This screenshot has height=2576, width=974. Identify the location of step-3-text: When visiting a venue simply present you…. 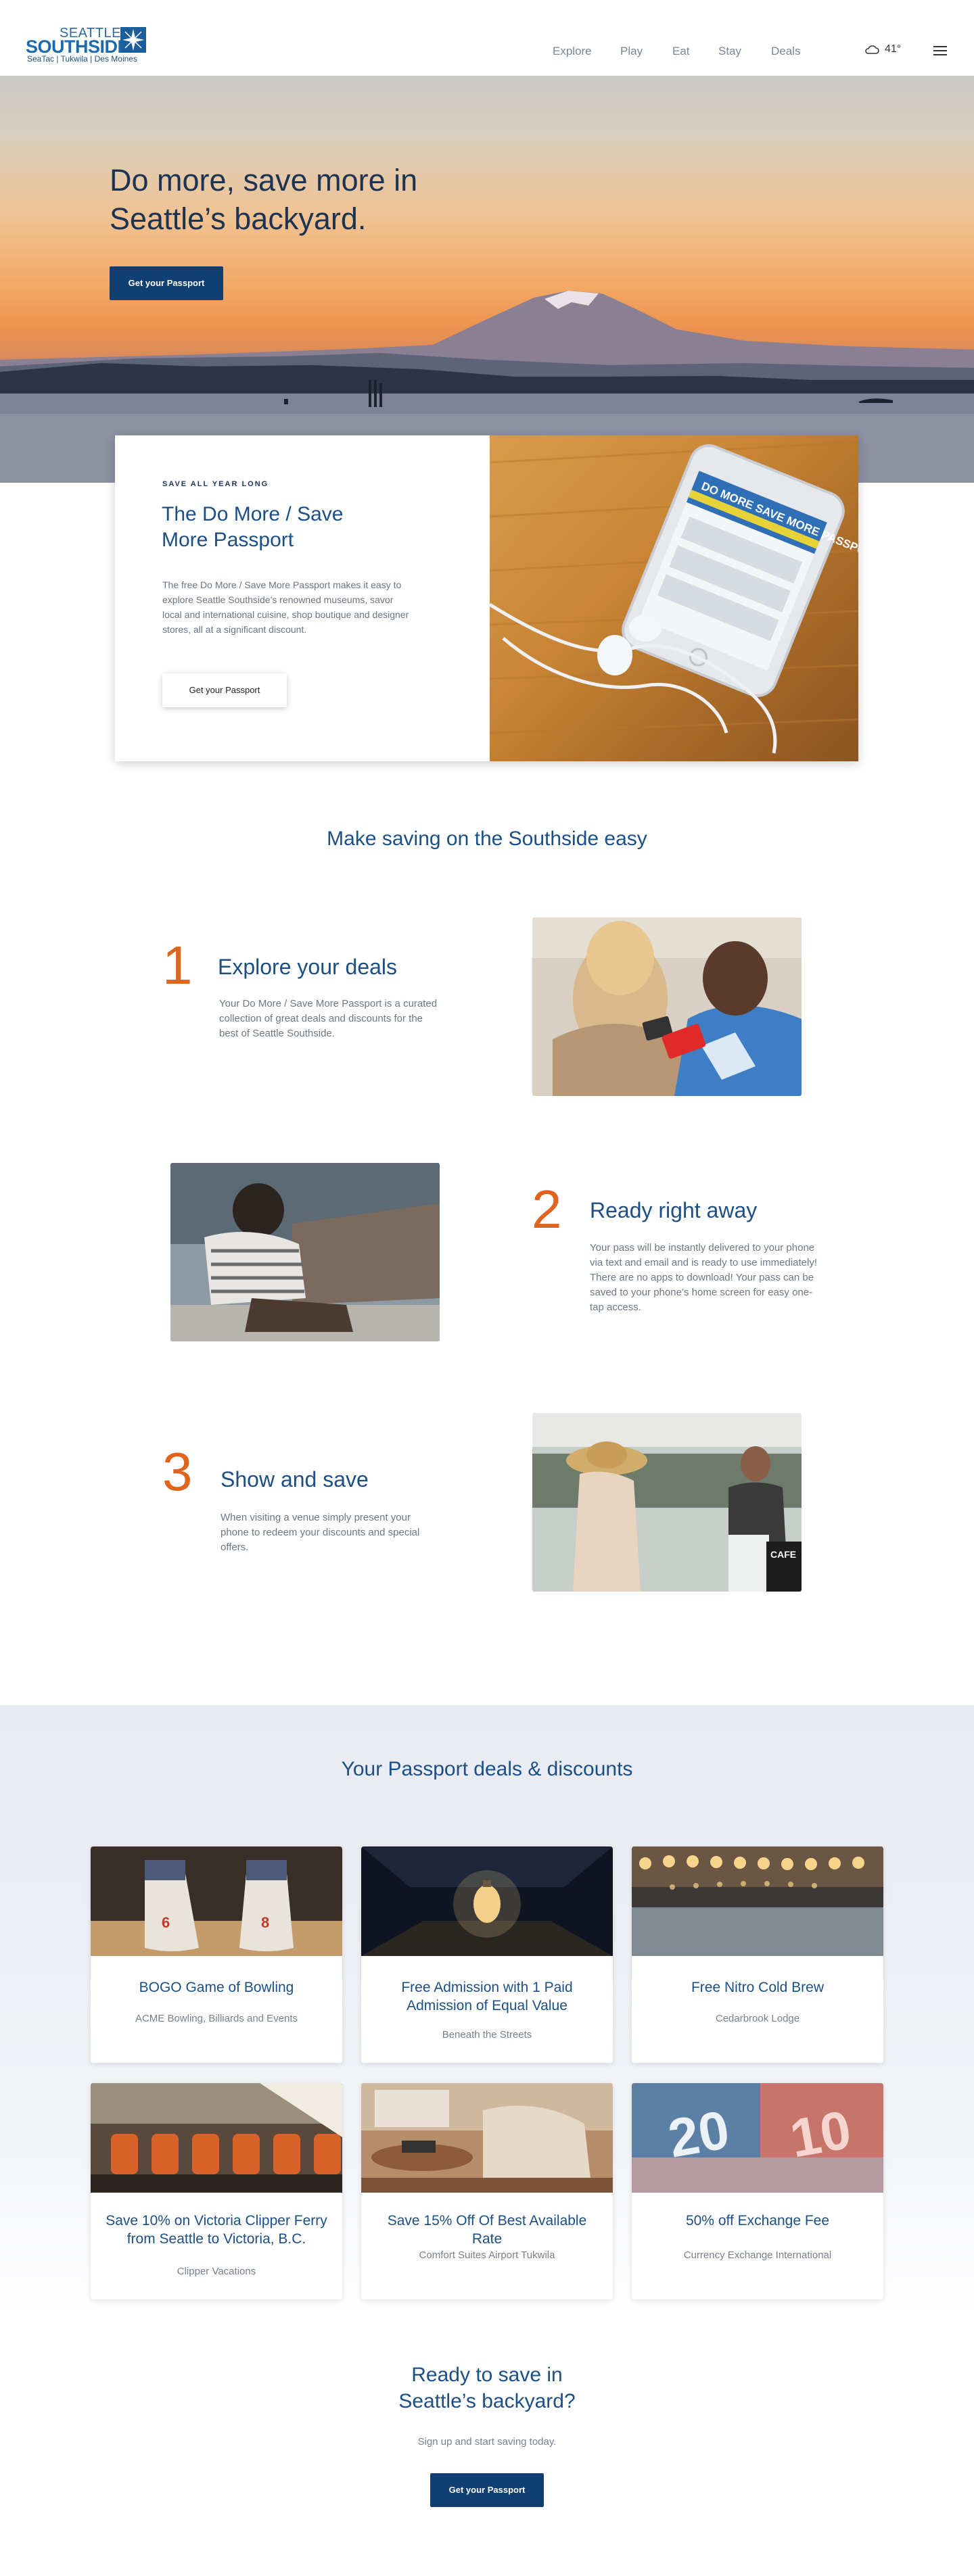
(320, 1532).